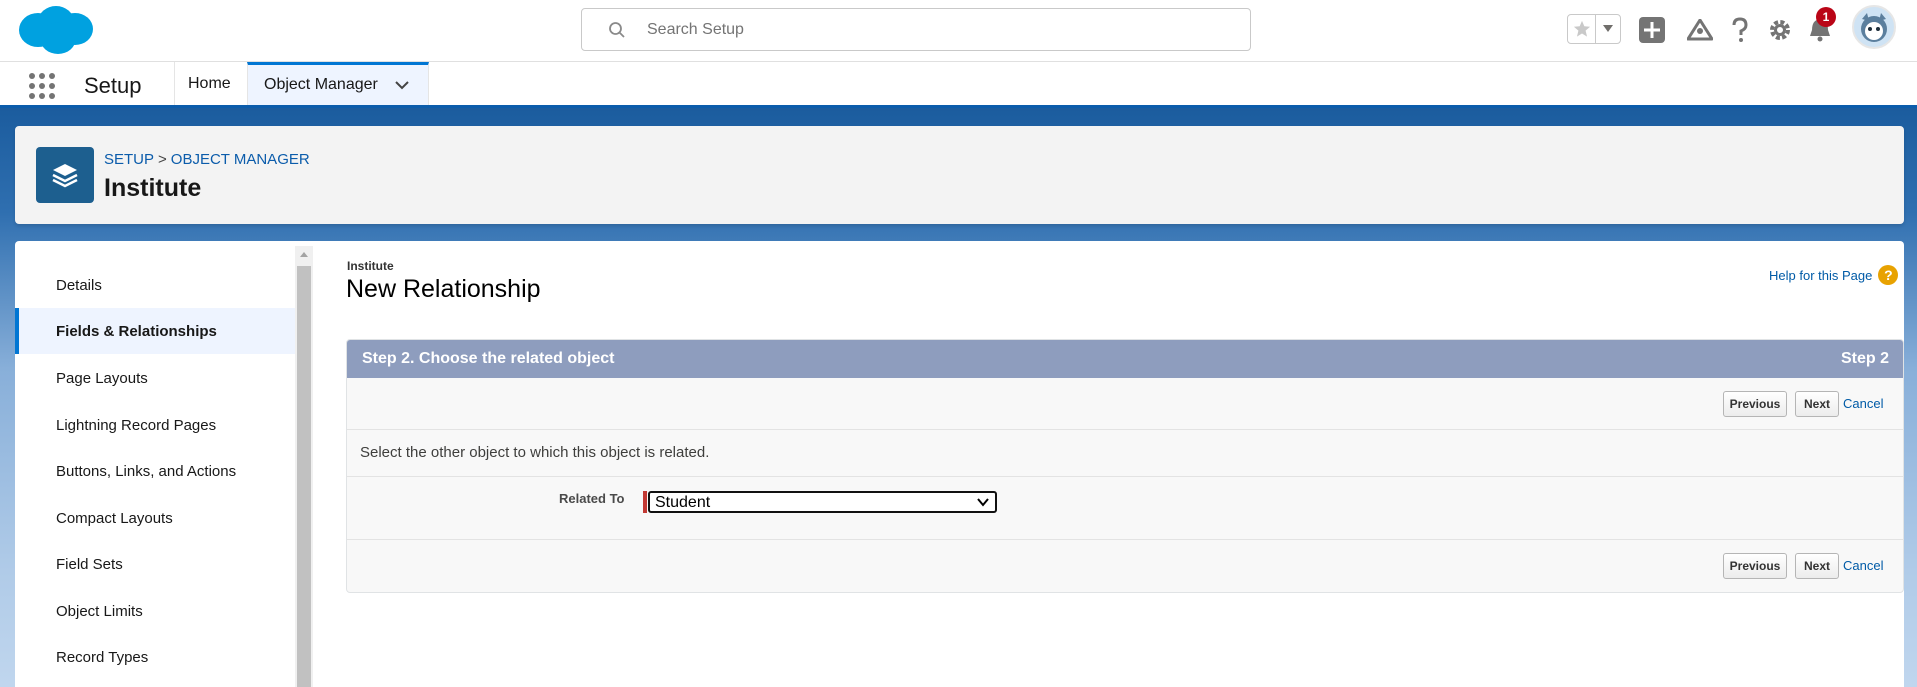  I want to click on sidebar-item-label: Fields & Relationships, so click(136, 331).